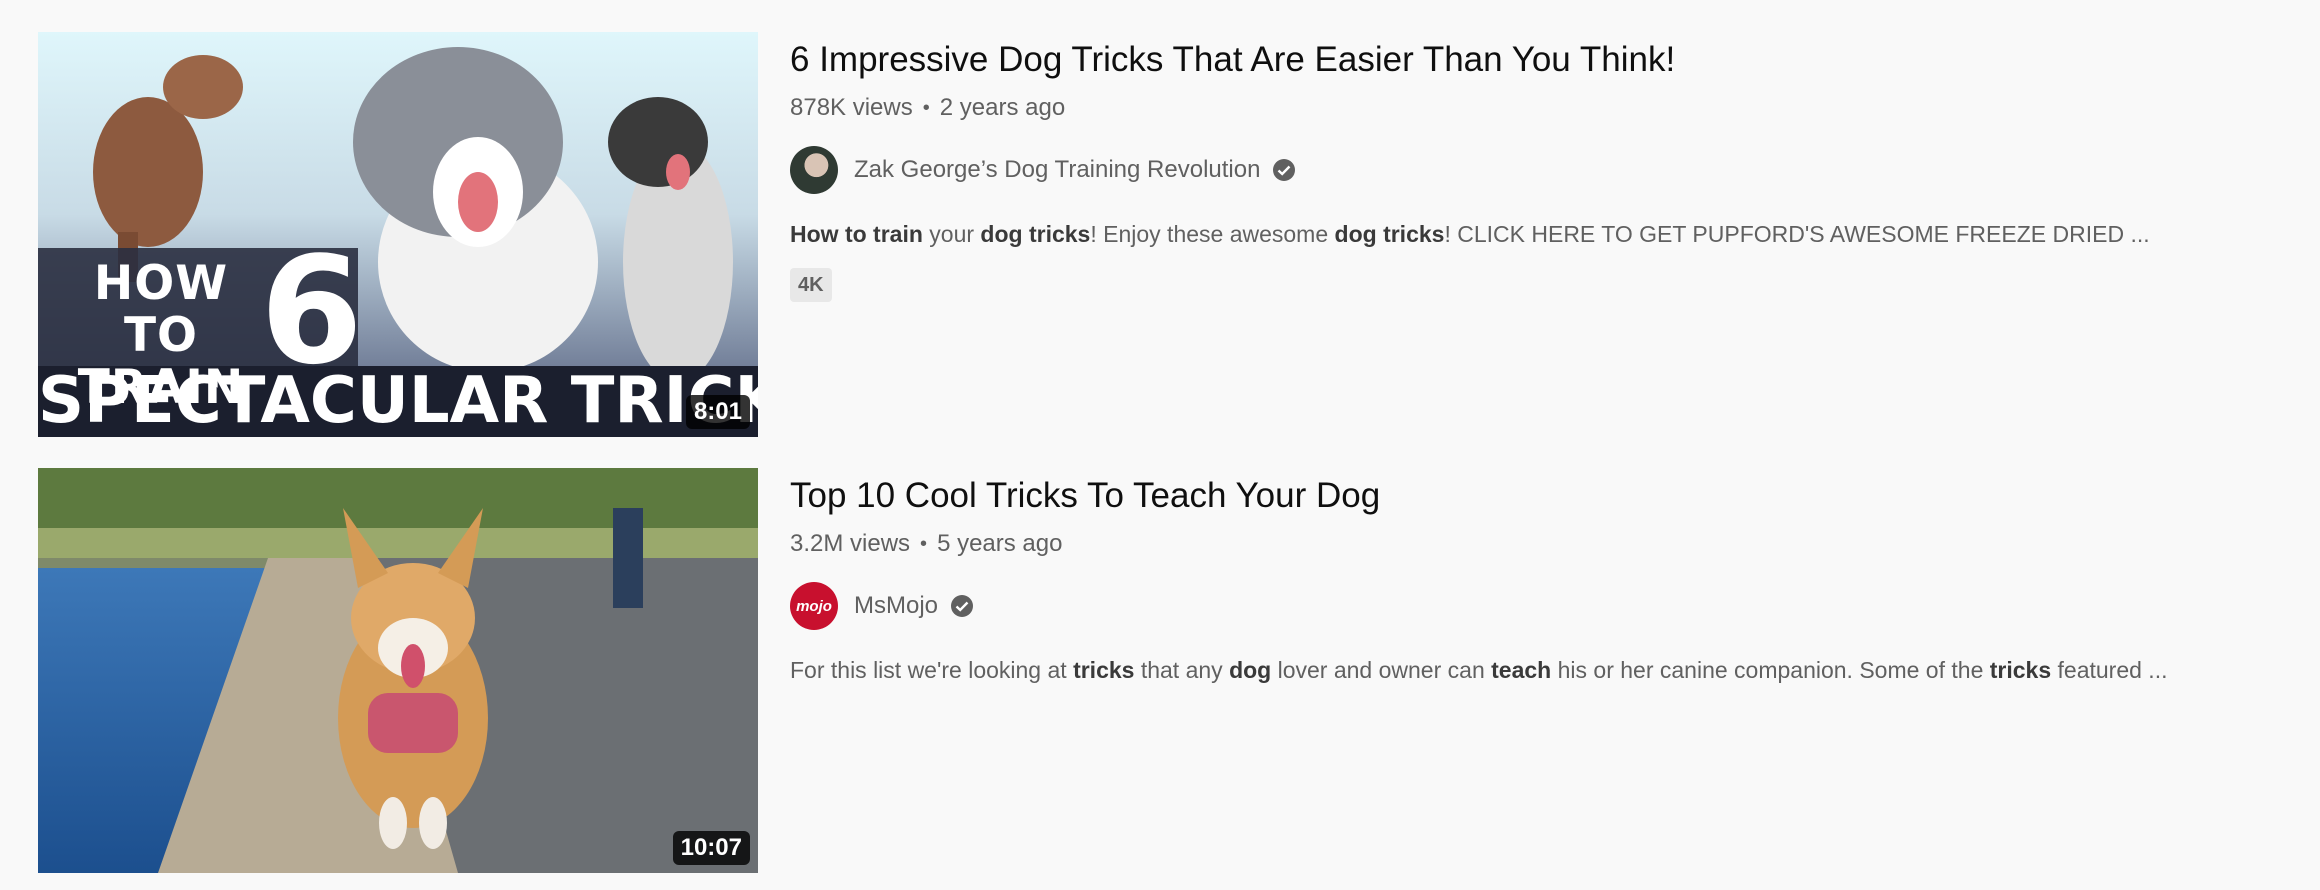 This screenshot has width=2320, height=890. Describe the element at coordinates (856, 234) in the screenshot. I see `description-snippet: How to train` at that location.